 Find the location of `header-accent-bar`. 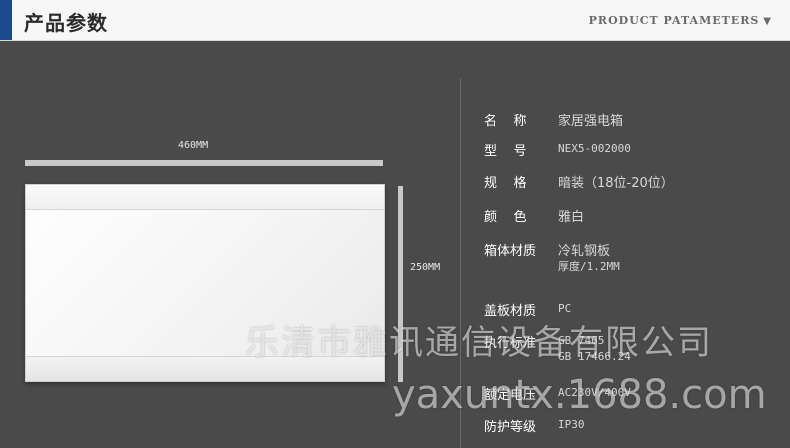

header-accent-bar is located at coordinates (6, 20).